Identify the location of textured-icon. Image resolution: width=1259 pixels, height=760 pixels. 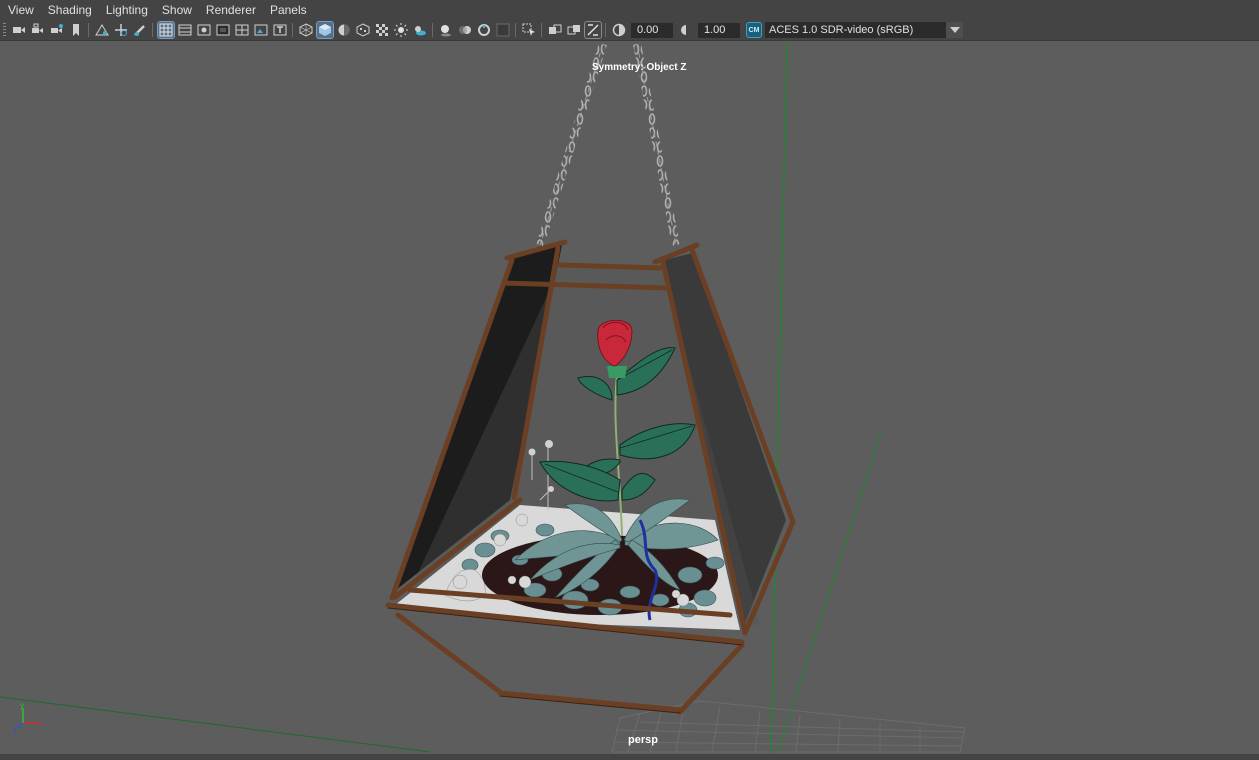
(363, 30).